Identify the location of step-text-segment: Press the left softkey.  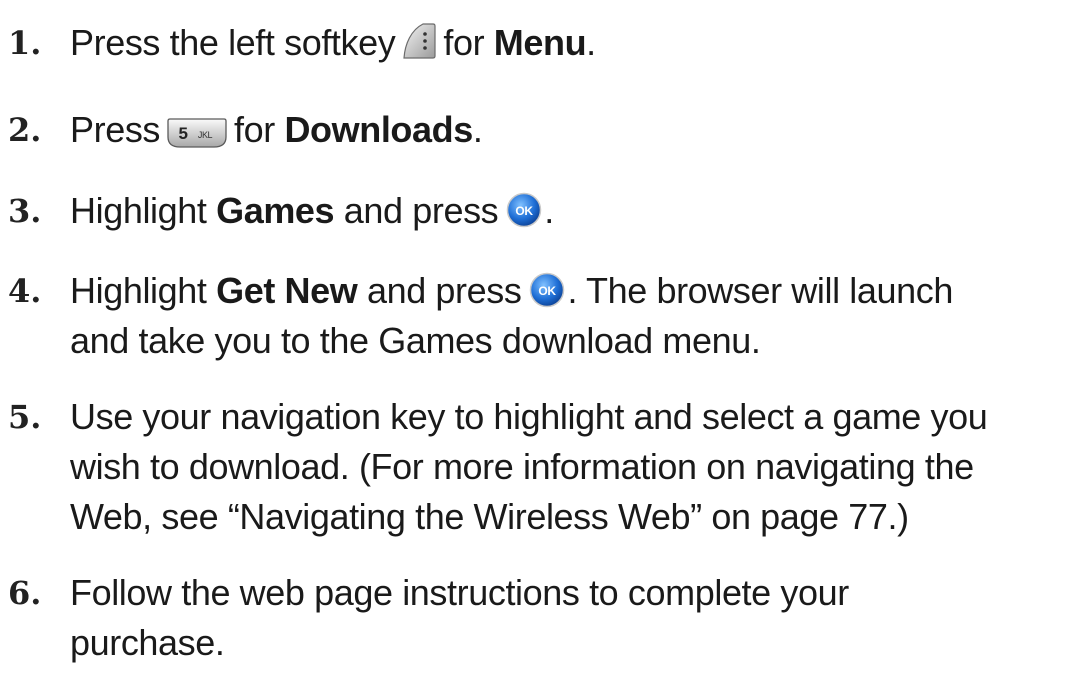
(233, 42).